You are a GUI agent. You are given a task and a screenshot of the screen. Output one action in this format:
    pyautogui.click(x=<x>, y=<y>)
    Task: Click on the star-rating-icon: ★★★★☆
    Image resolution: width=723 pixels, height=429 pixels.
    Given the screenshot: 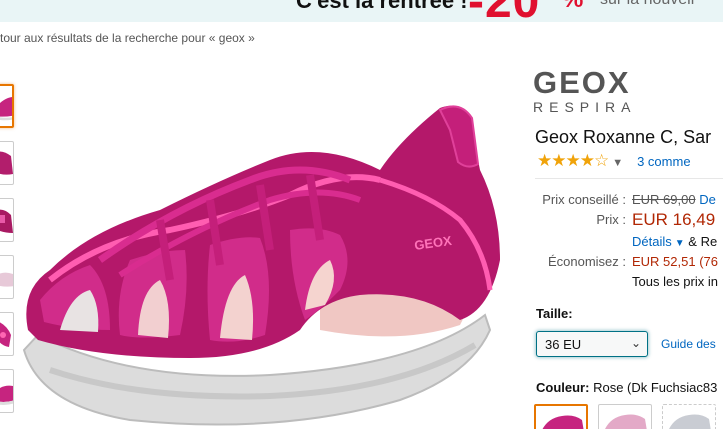 What is the action you would take?
    pyautogui.click(x=573, y=160)
    